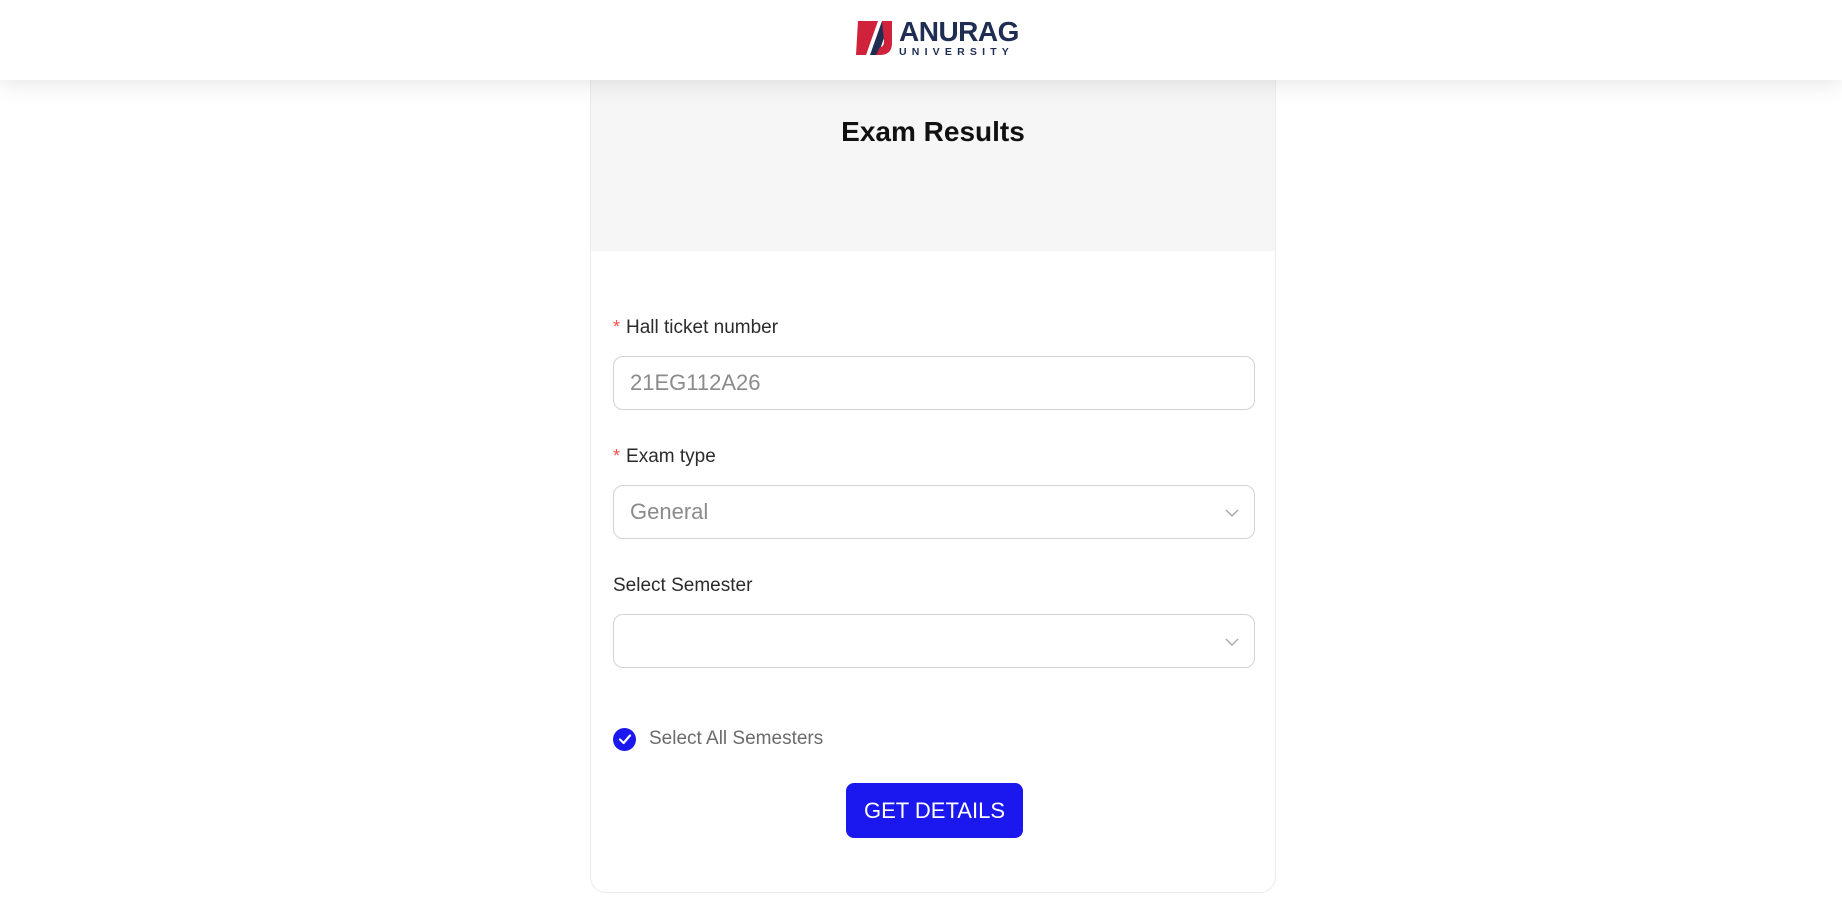 Image resolution: width=1842 pixels, height=903 pixels. I want to click on card-header: Exam Results, so click(933, 165).